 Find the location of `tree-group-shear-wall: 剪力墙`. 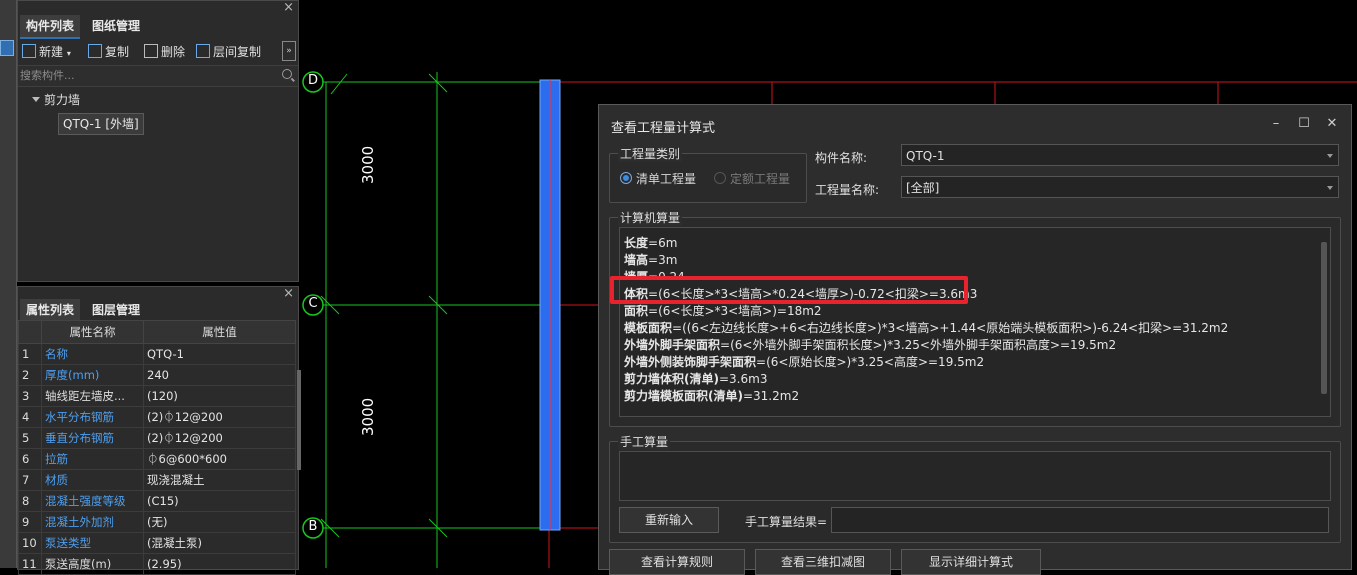

tree-group-shear-wall: 剪力墙 is located at coordinates (56, 99).